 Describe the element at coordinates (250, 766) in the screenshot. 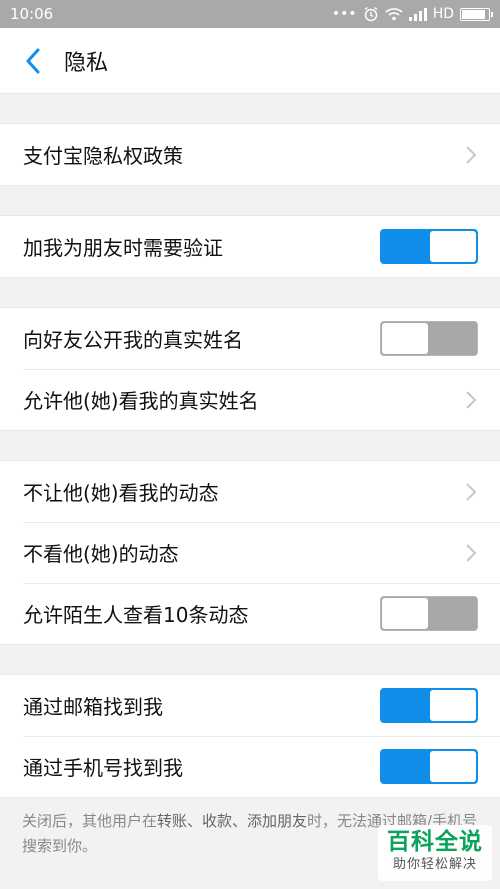

I see `setting-row-toggle: 通过手机号找到我` at that location.